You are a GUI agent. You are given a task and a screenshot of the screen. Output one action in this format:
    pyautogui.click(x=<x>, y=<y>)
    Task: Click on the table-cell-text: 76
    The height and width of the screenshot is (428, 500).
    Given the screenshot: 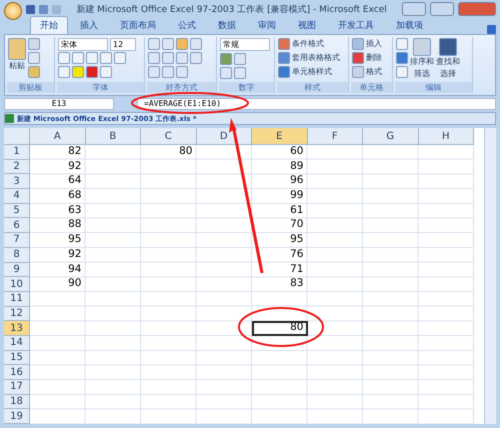 What is the action you would take?
    pyautogui.click(x=296, y=255)
    